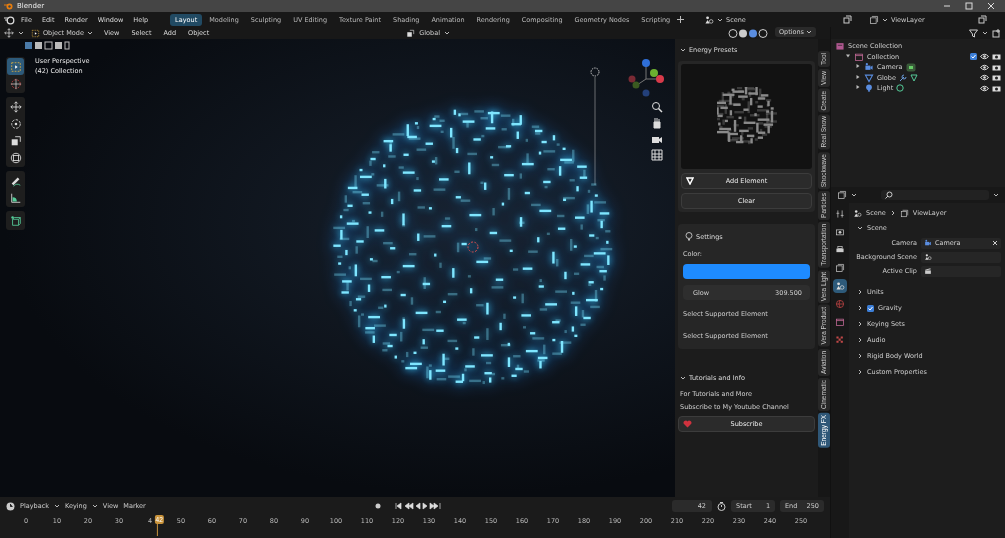  Describe the element at coordinates (681, 19) in the screenshot. I see `plus-icon` at that location.